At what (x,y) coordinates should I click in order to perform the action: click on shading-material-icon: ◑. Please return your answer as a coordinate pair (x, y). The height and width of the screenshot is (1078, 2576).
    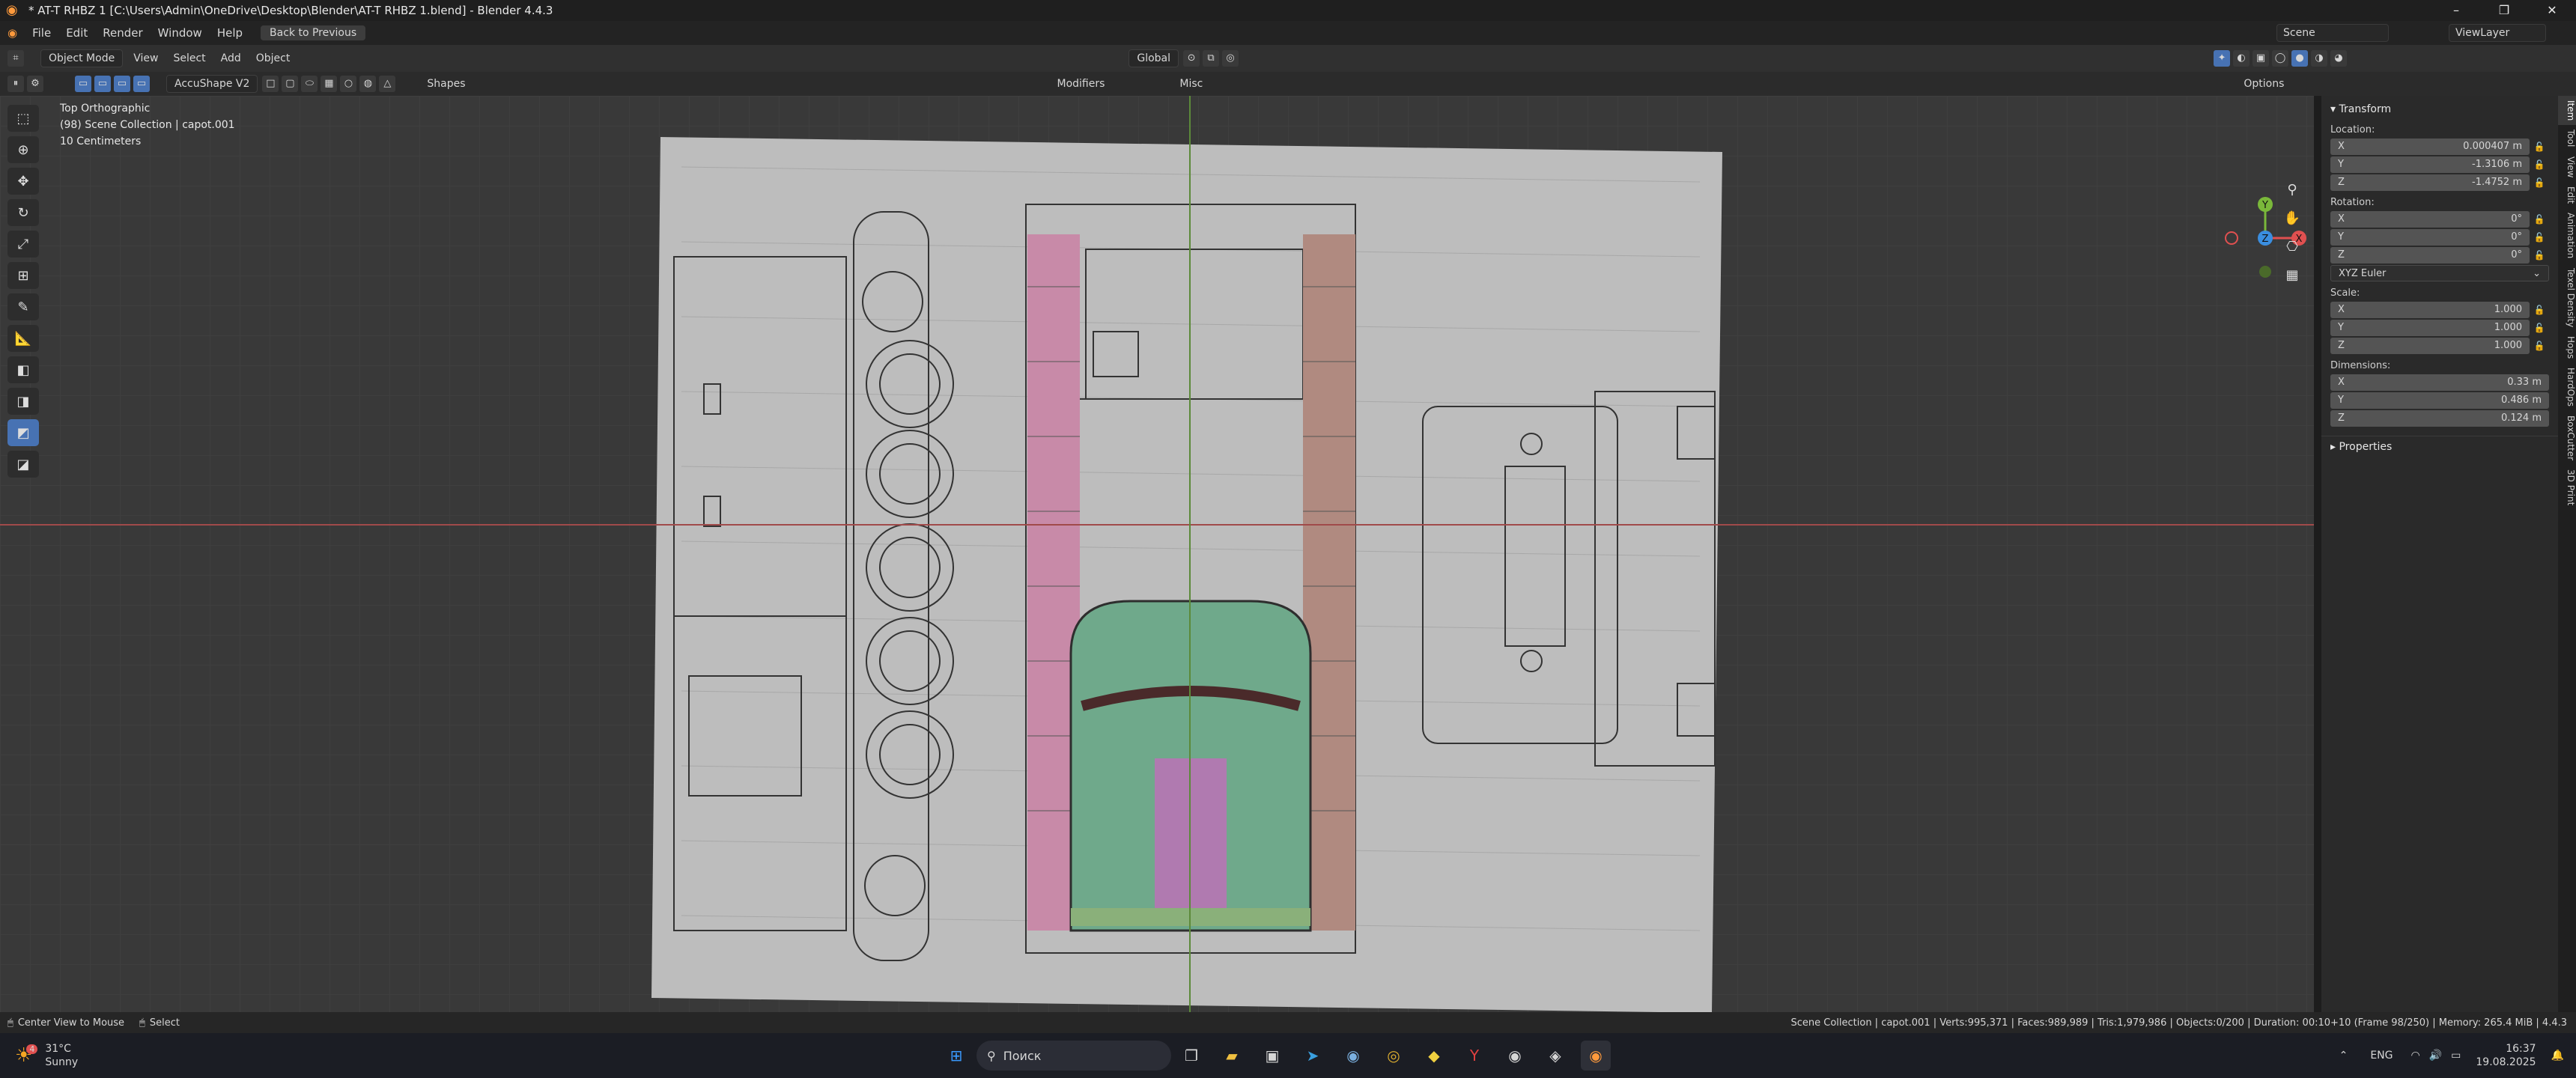
    Looking at the image, I should click on (2319, 58).